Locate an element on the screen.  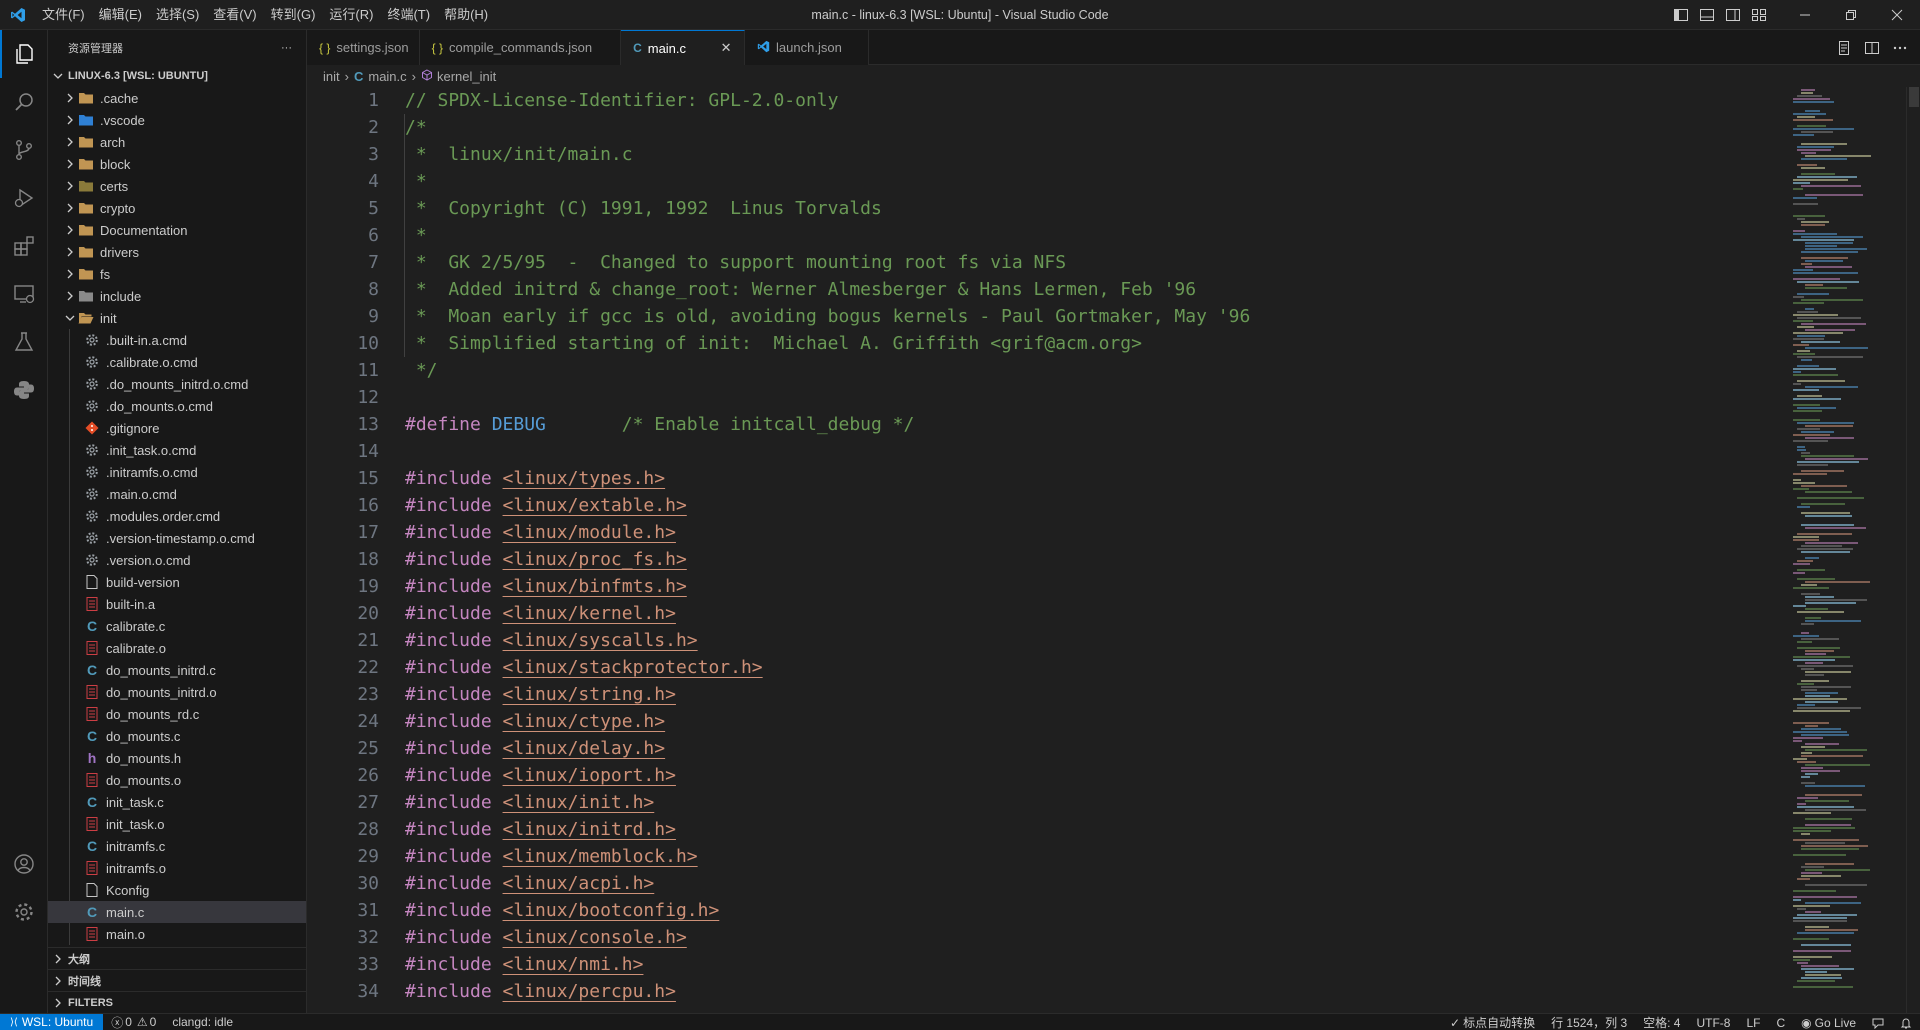
tree-file: Cinit_task.c is located at coordinates (177, 802).